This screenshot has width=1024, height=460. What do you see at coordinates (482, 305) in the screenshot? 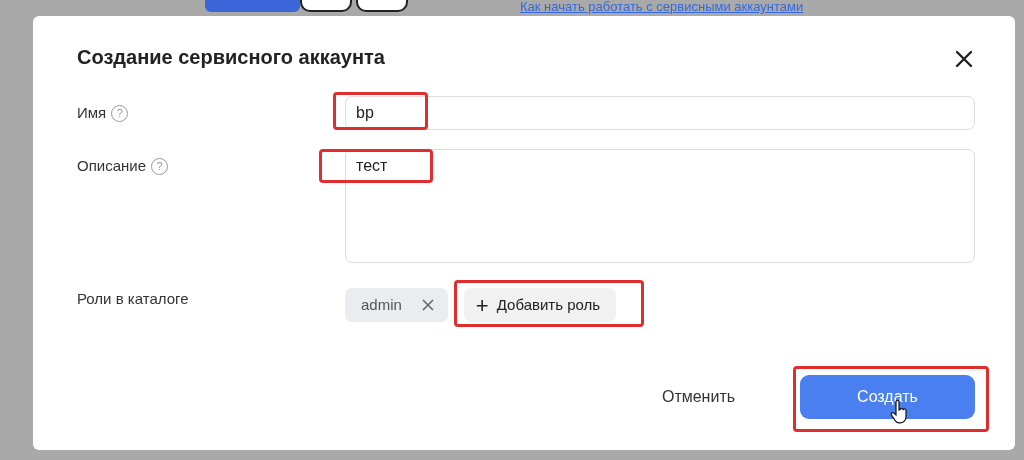
I see `plus-icon: +` at bounding box center [482, 305].